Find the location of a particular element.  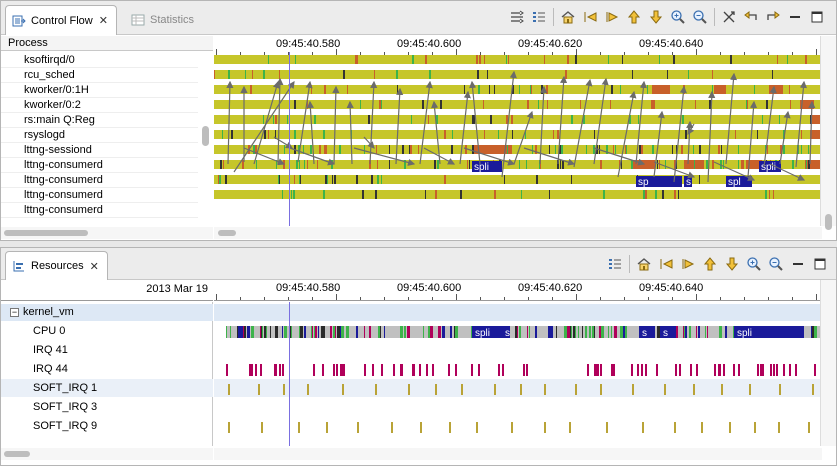

previous-item-icon is located at coordinates (634, 17).